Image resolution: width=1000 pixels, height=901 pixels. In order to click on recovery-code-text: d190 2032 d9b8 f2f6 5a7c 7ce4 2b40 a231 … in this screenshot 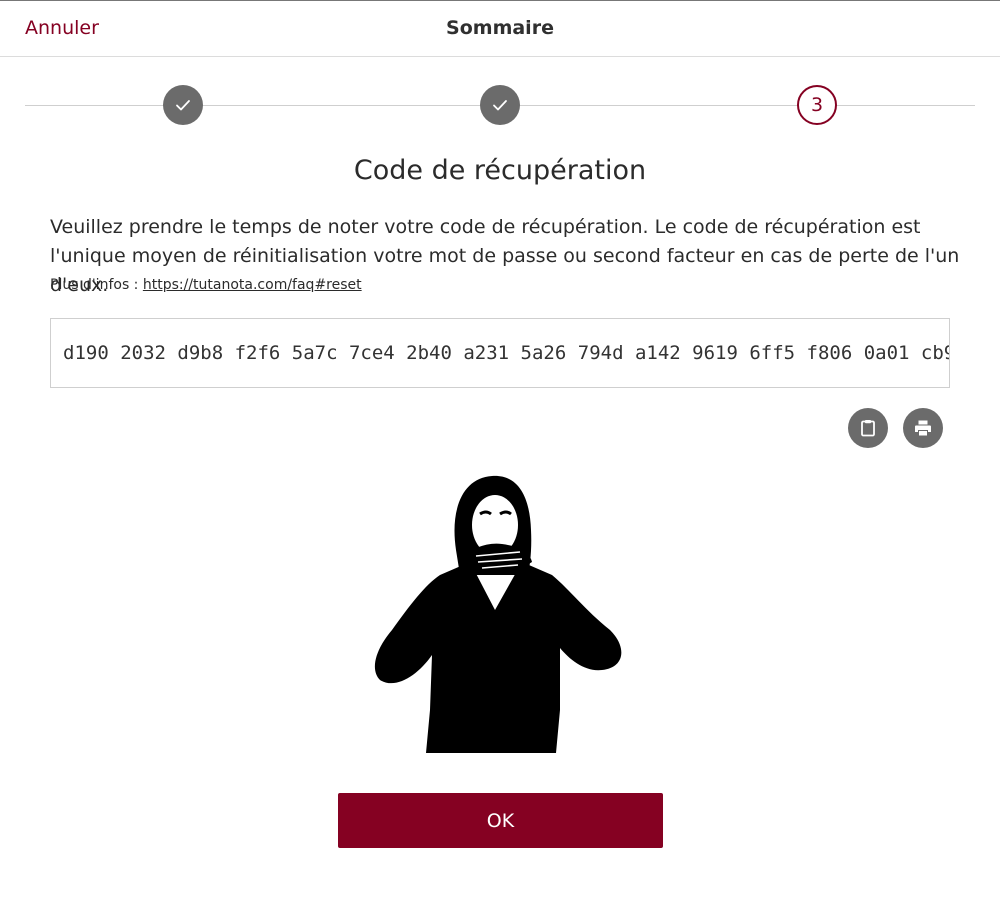, I will do `click(506, 353)`.